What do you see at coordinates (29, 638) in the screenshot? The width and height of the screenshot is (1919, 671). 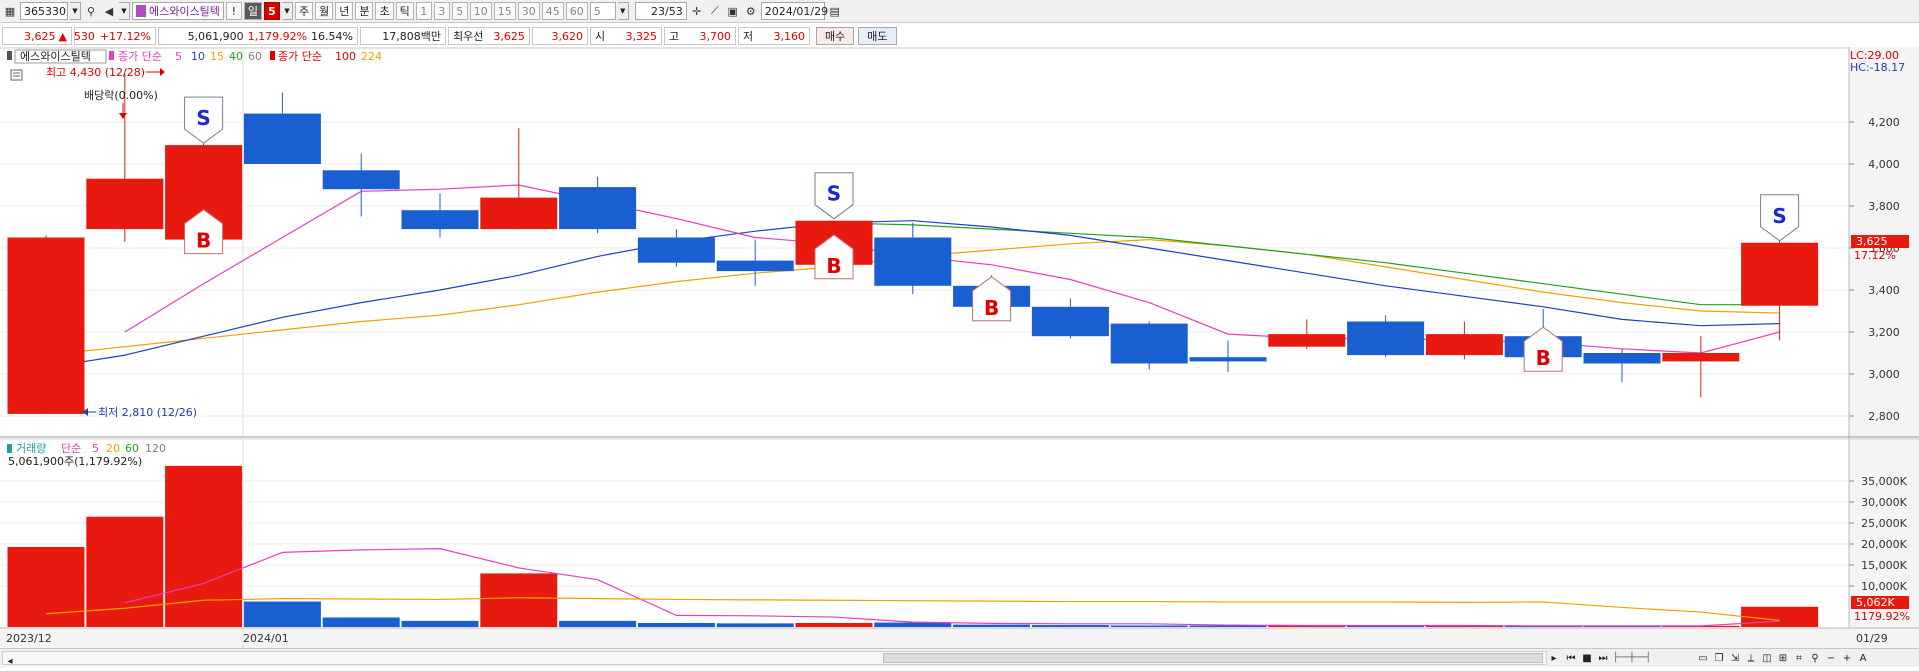 I see `date-label-dec: 2023/12` at bounding box center [29, 638].